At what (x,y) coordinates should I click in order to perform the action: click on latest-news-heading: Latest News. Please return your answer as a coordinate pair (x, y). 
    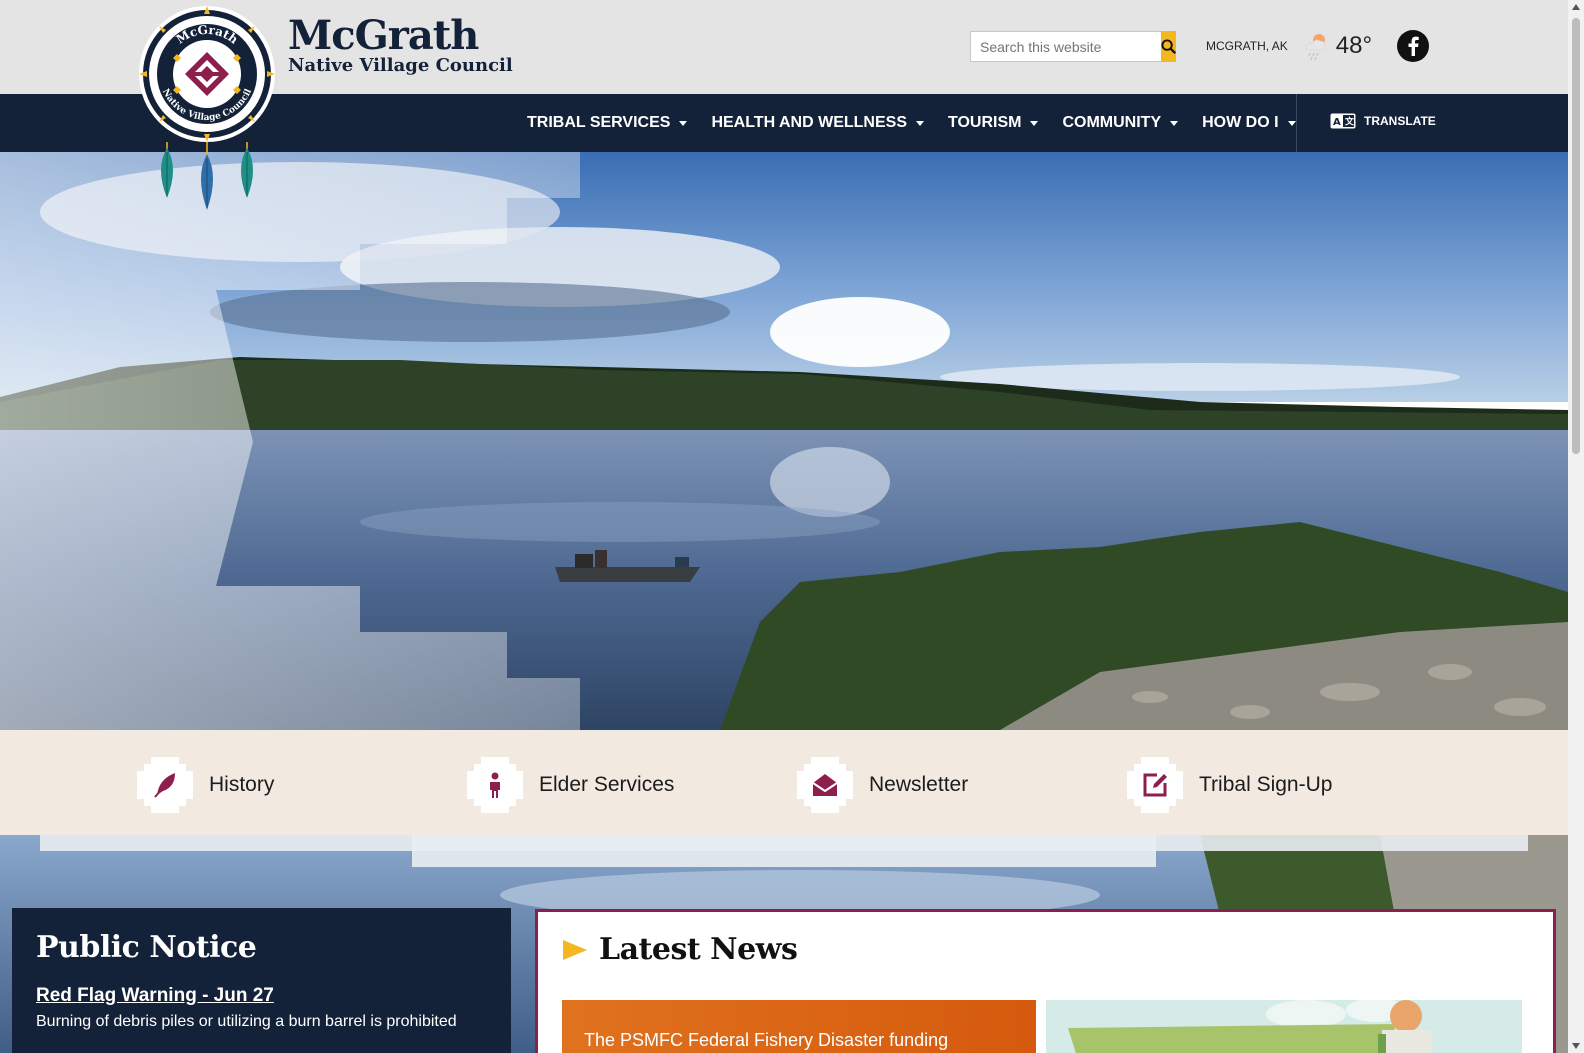
    Looking at the image, I should click on (680, 949).